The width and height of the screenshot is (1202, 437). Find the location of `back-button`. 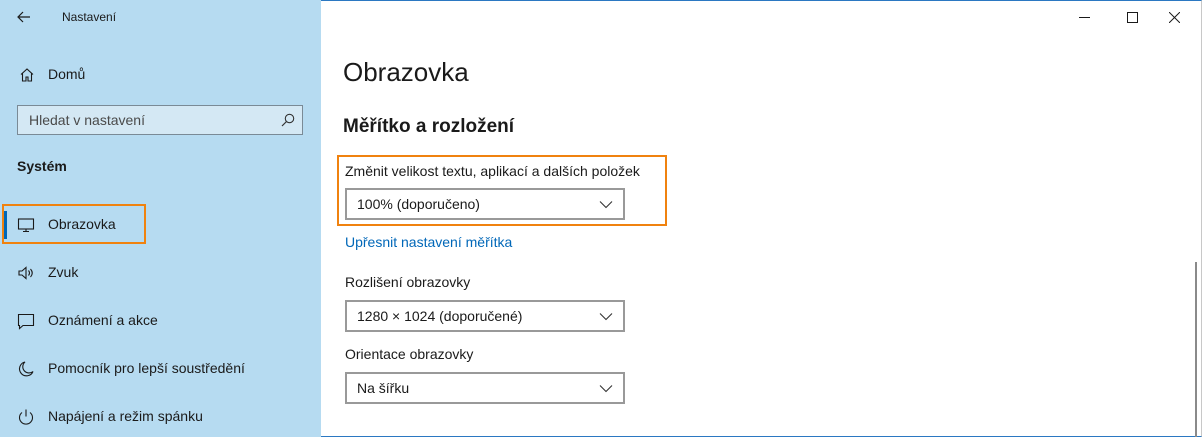

back-button is located at coordinates (24, 17).